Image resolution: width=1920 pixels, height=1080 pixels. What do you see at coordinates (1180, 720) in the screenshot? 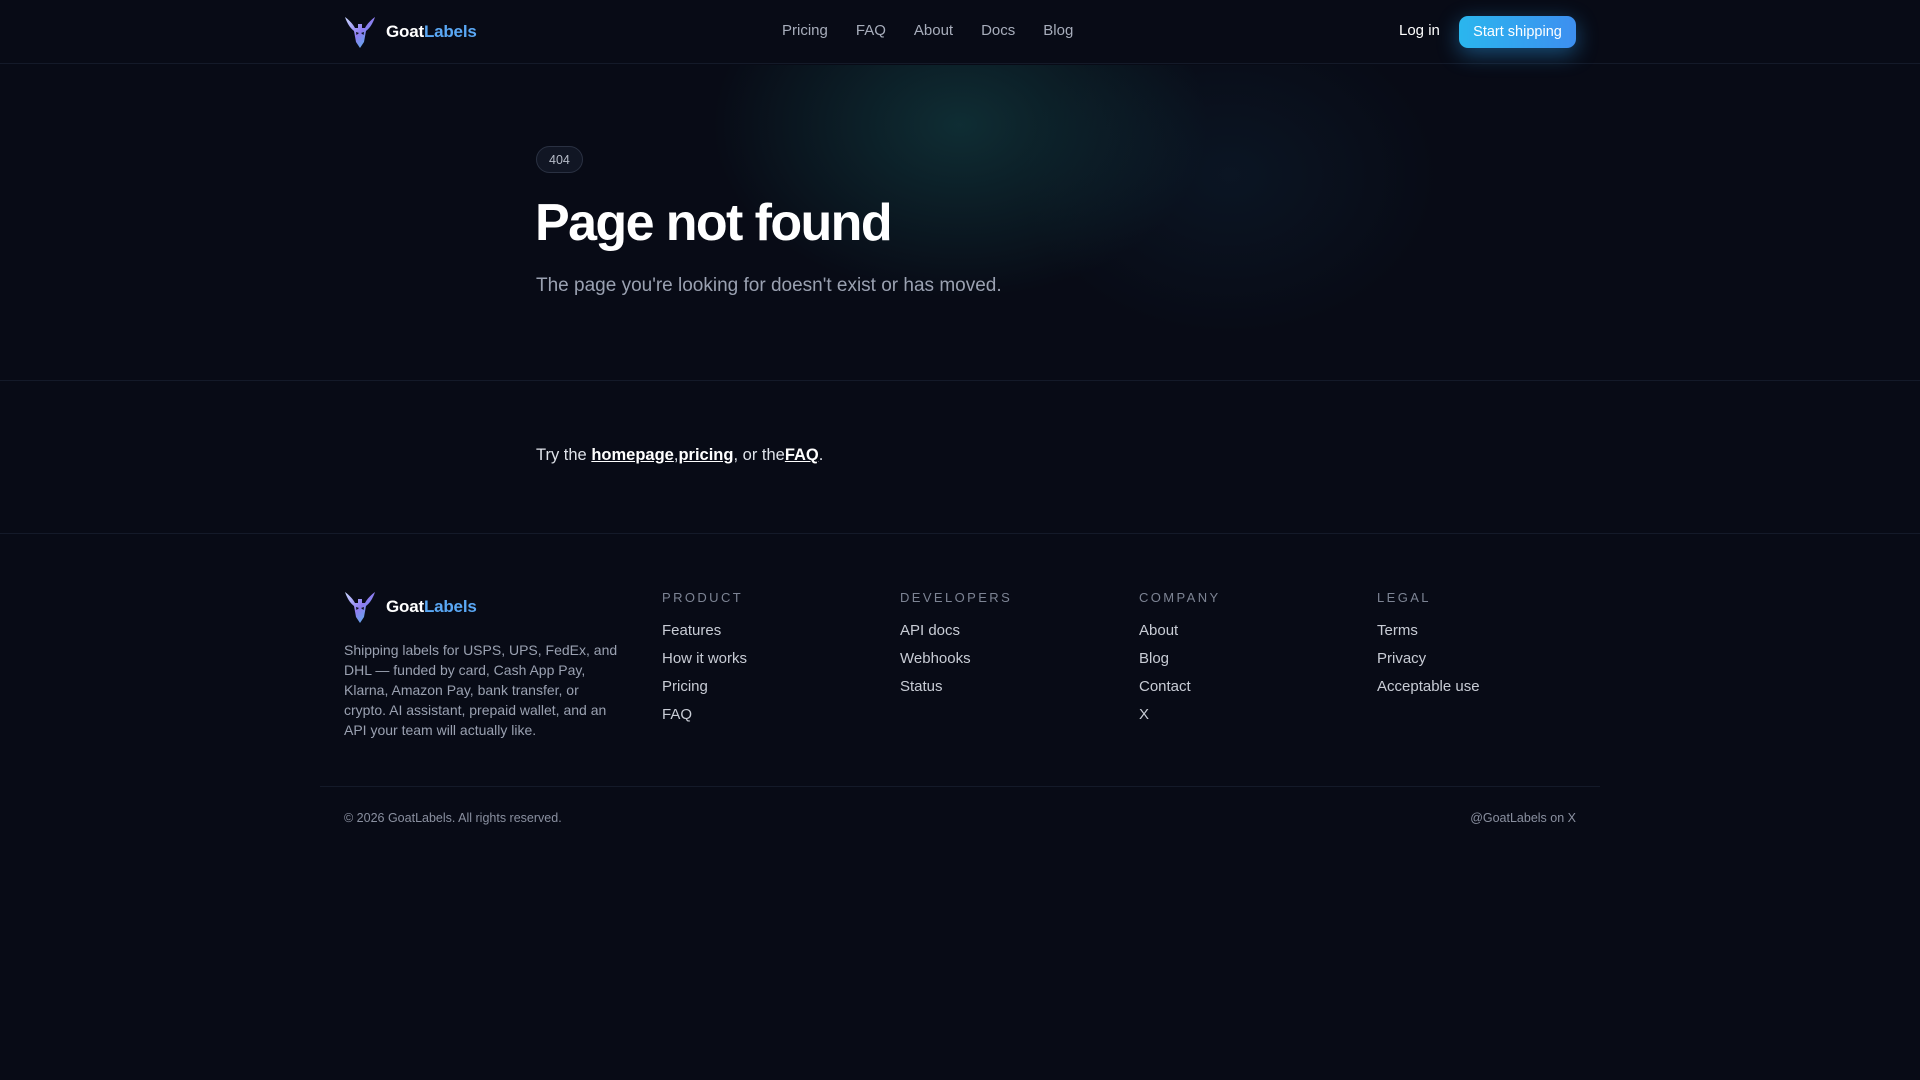
I see `footer-link-x: X` at bounding box center [1180, 720].